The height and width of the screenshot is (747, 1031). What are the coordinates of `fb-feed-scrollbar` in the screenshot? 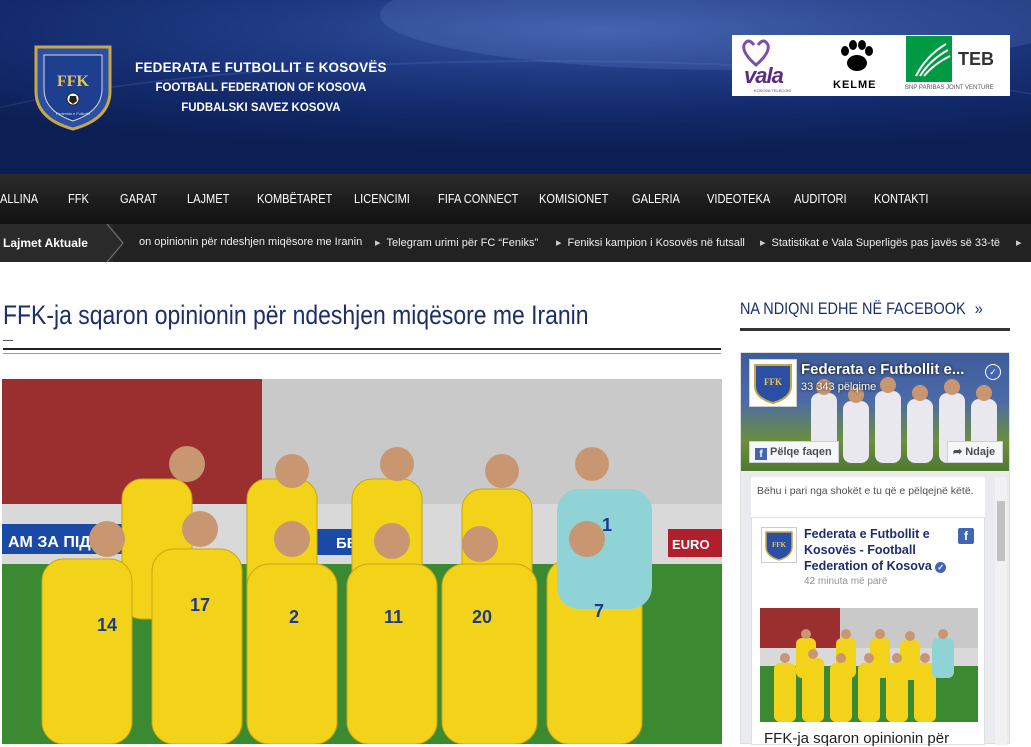 It's located at (1001, 611).